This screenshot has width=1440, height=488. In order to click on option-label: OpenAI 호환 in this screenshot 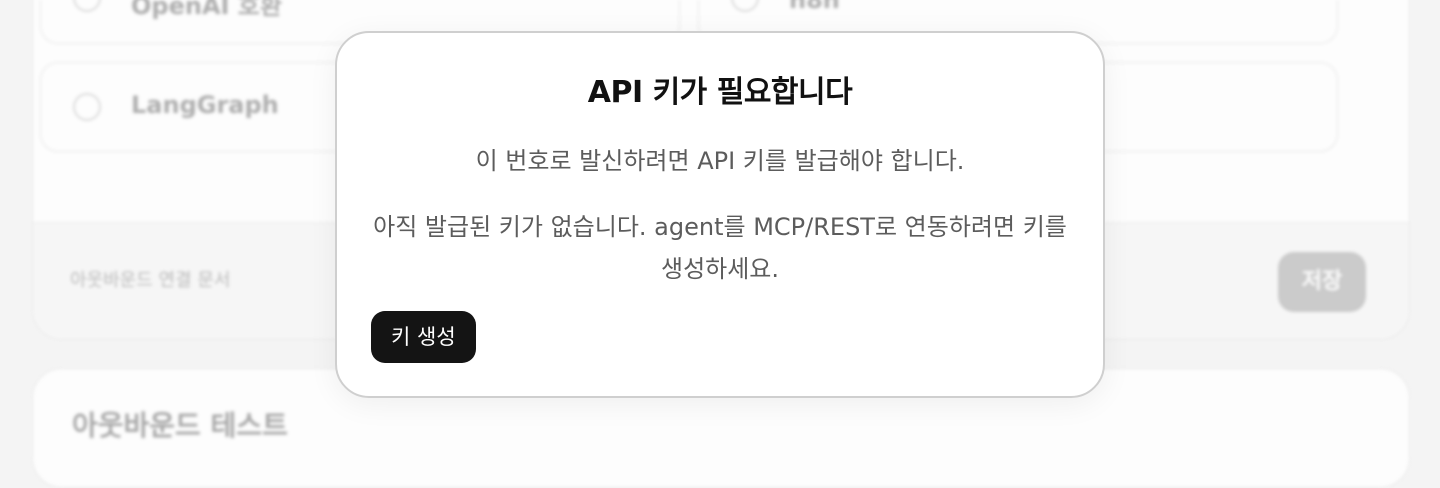, I will do `click(206, 10)`.